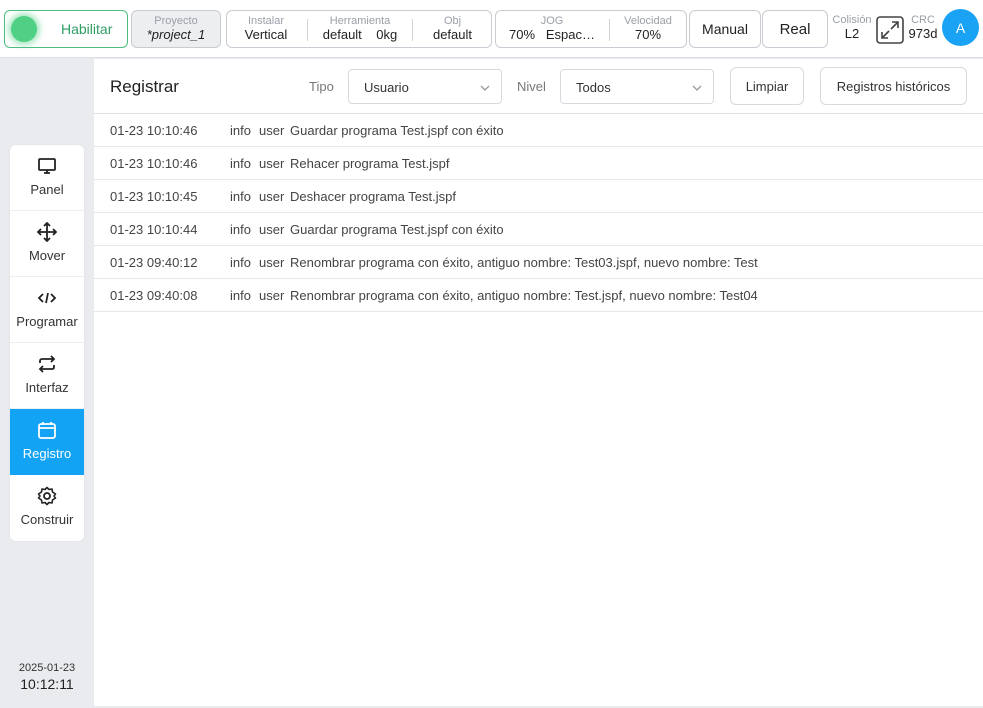 This screenshot has height=708, width=983. I want to click on type-filter-value: Usuario, so click(386, 87).